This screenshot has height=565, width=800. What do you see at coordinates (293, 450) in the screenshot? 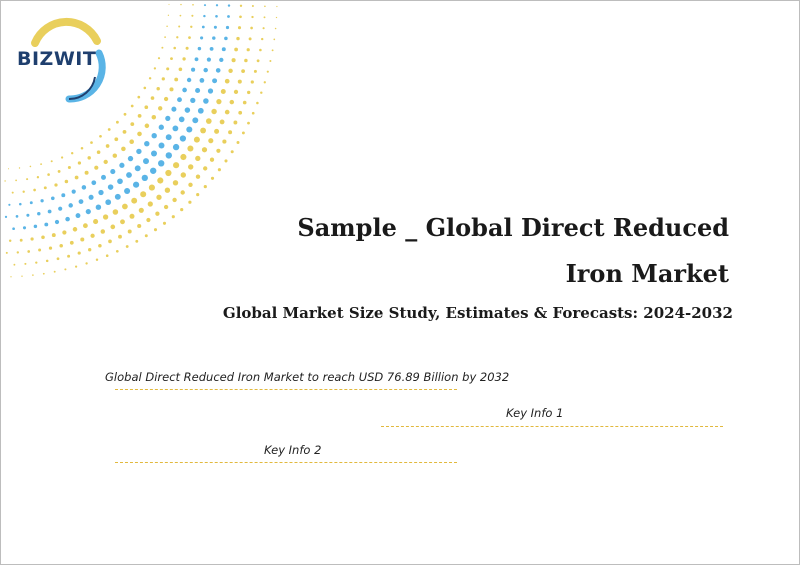
I see `key-info-2: Key Info 2` at bounding box center [293, 450].